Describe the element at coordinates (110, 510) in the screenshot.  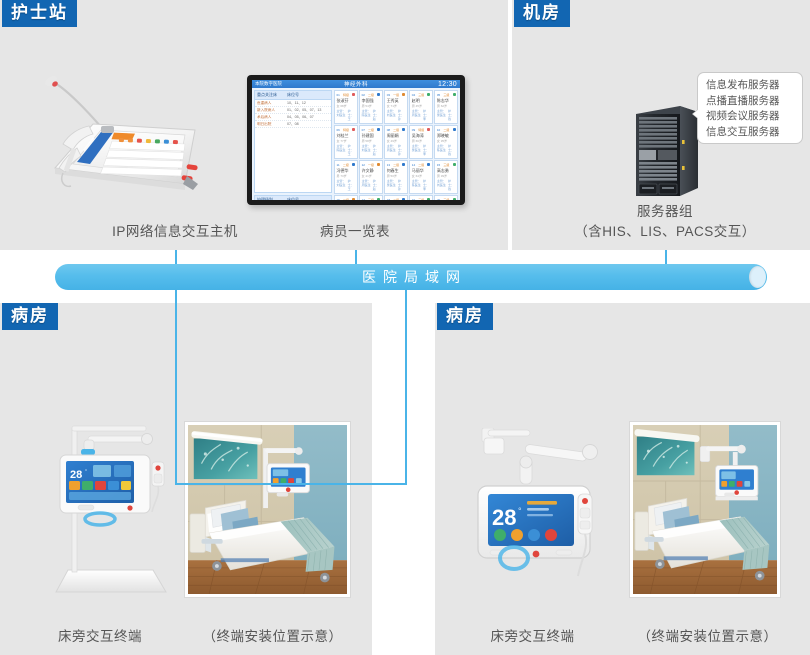
I see `bedside-terminal-stand-illustration: 28 °` at that location.